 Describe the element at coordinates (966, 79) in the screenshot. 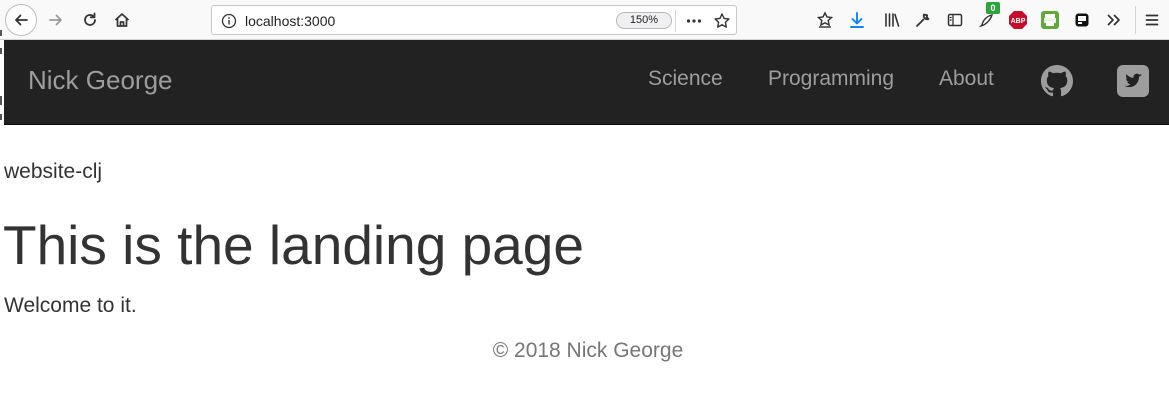

I see `nav-link-about: About` at that location.